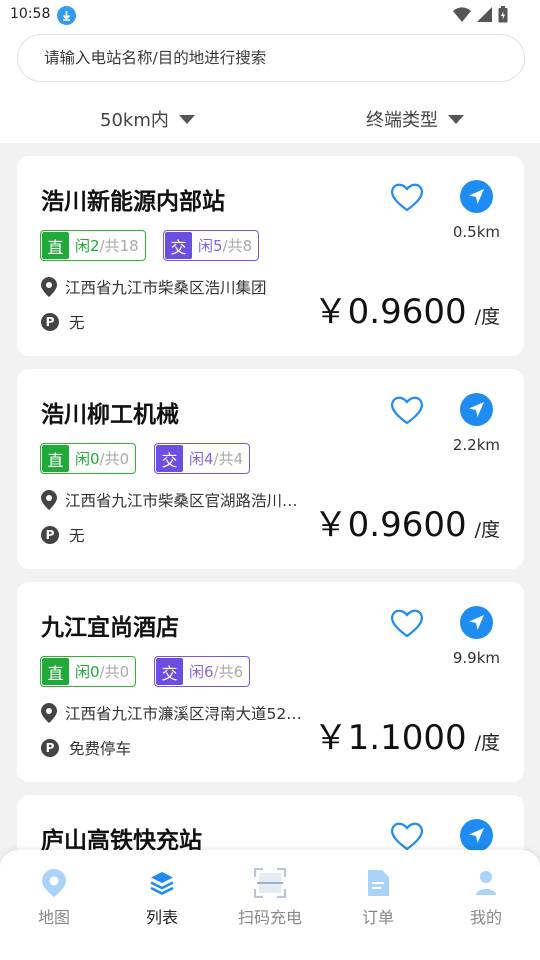 This screenshot has width=540, height=960. I want to click on tab-label: 我的, so click(485, 917).